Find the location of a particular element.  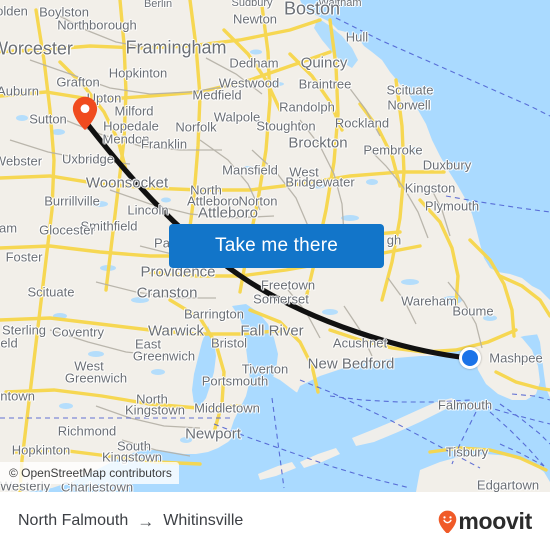

moovit-logo: moovit is located at coordinates (485, 520).